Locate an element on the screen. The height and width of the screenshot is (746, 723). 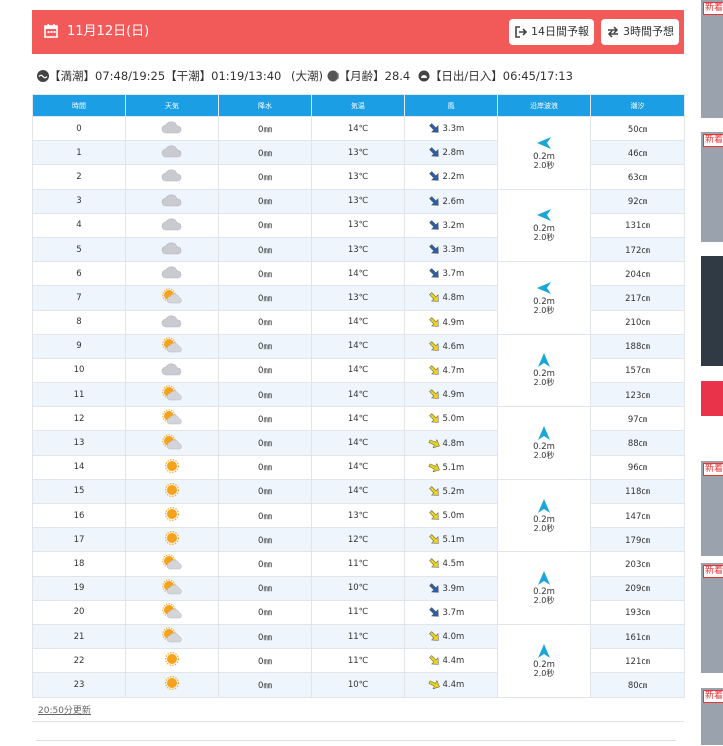
sidebar-ad-5: 新着 is located at coordinates (712, 508).